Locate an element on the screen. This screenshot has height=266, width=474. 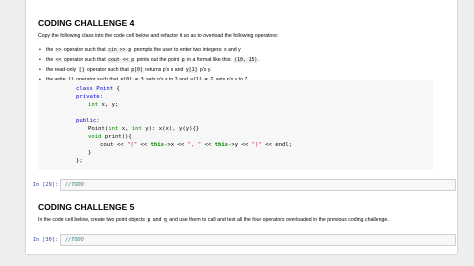
cut-off-text is located at coordinates (213, 1).